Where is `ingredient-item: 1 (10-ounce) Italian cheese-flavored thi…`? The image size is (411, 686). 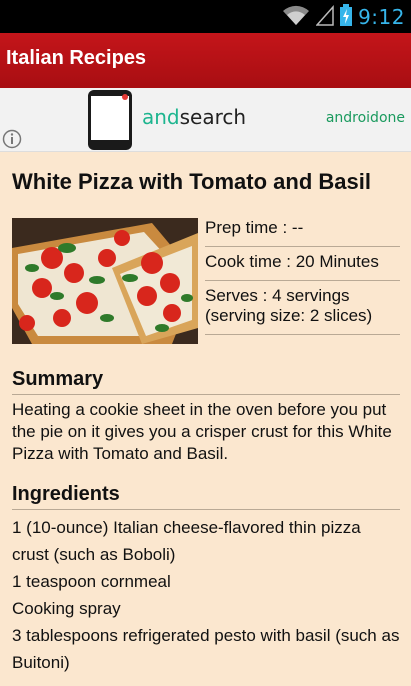
ingredient-item: 1 (10-ounce) Italian cheese-flavored thi… is located at coordinates (186, 541).